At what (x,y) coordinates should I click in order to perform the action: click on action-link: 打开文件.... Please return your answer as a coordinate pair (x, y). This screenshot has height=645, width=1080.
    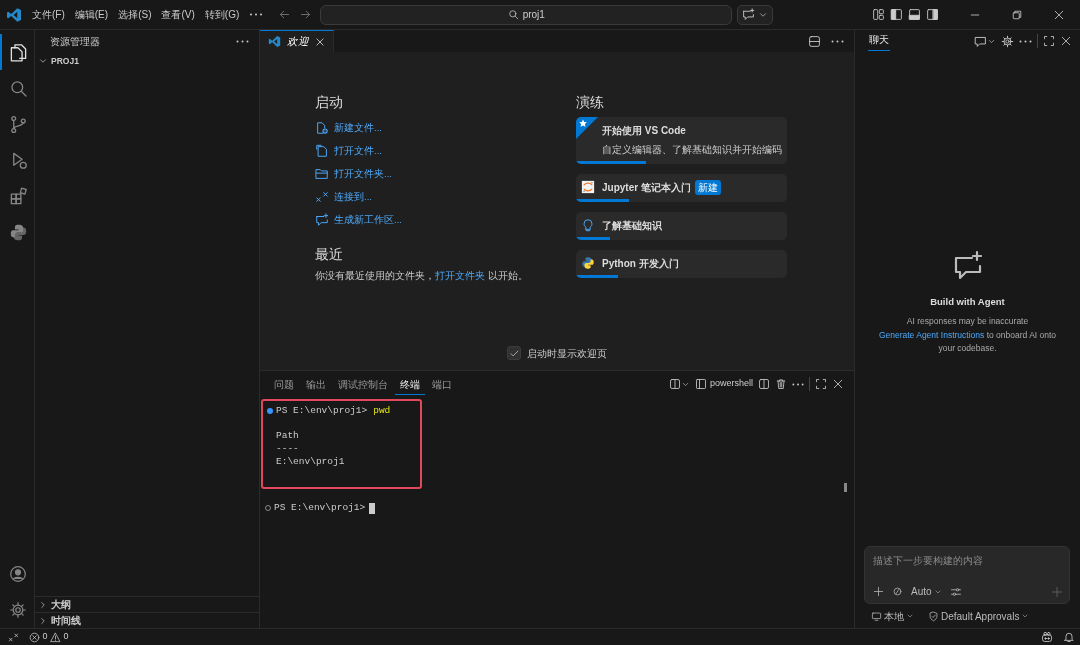
    Looking at the image, I should click on (358, 151).